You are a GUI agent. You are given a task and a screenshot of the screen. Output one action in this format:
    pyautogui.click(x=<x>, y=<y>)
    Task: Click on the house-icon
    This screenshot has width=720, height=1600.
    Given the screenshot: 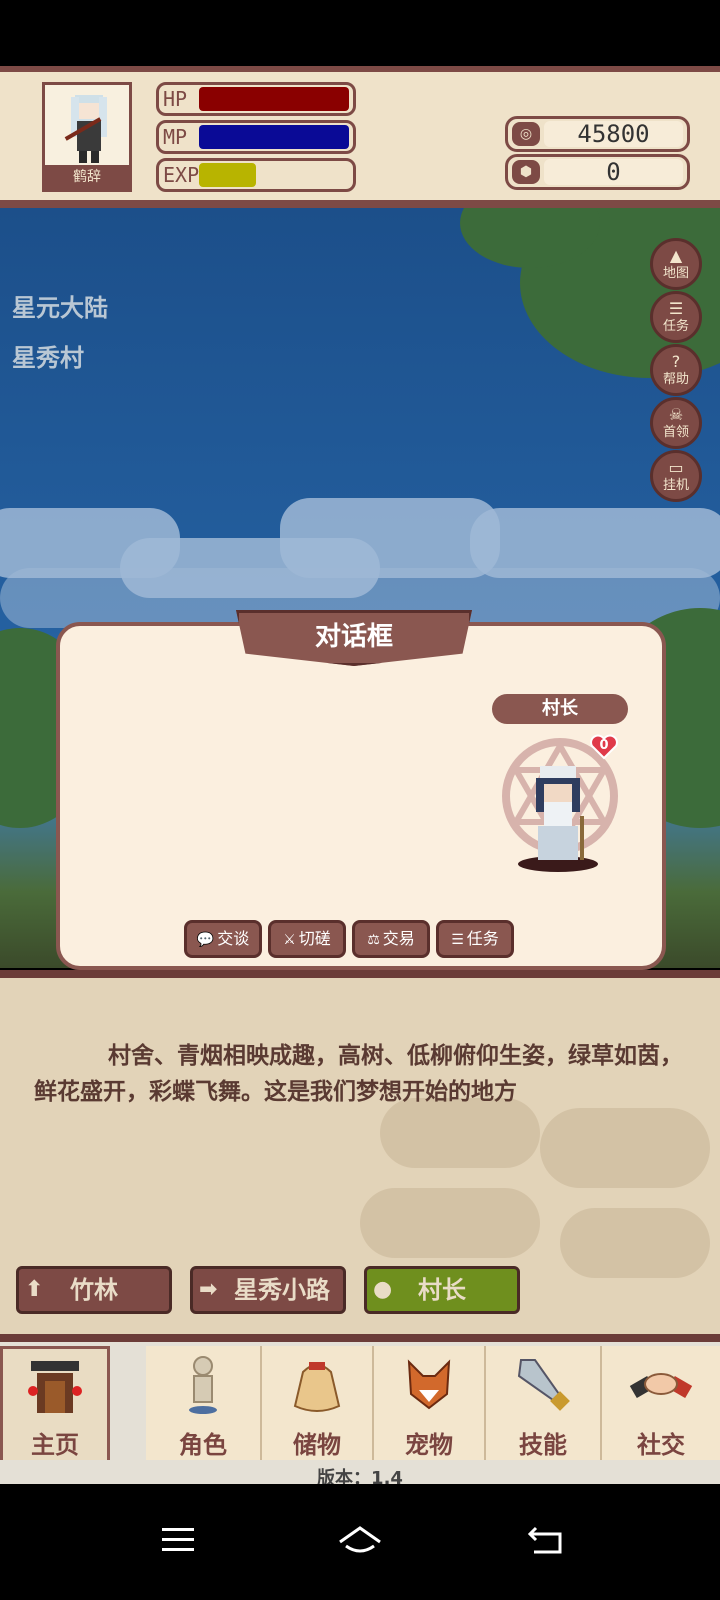 What is the action you would take?
    pyautogui.click(x=55, y=1387)
    